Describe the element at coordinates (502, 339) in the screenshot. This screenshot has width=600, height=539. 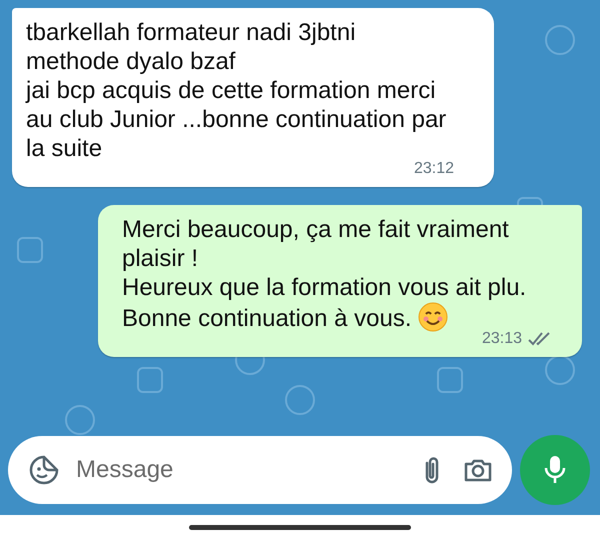
I see `message-time: 23:13` at that location.